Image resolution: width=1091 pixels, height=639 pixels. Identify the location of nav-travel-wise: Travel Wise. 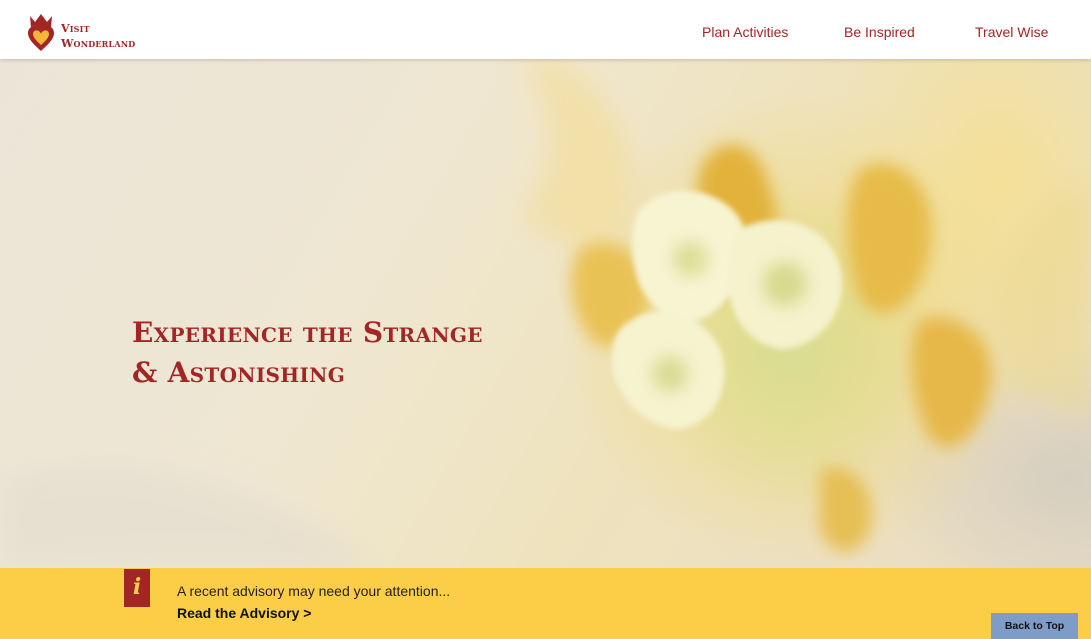
(1011, 32).